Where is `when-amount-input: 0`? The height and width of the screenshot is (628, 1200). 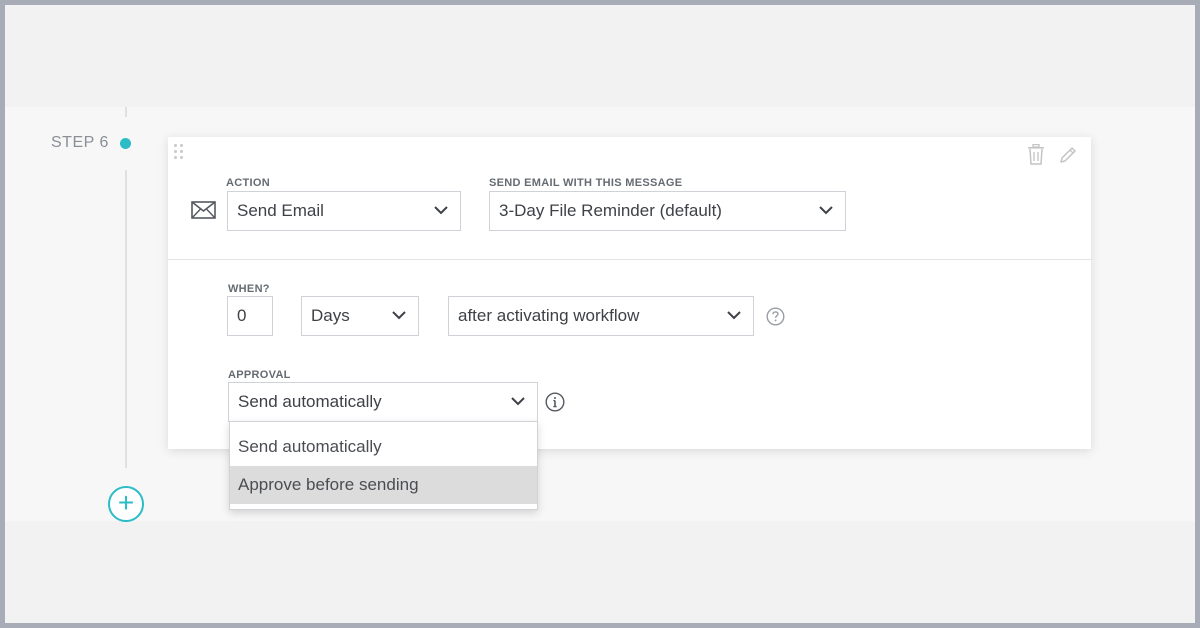 when-amount-input: 0 is located at coordinates (250, 316).